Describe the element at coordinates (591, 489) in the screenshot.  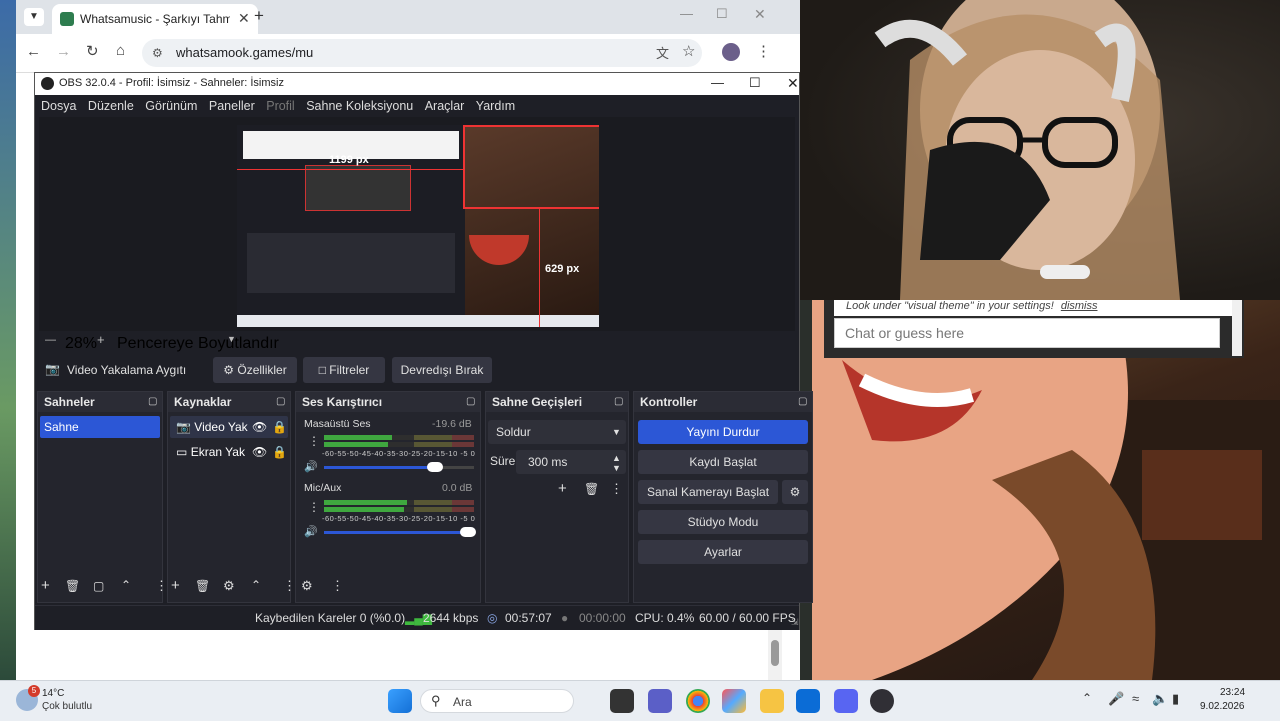
I see `remove-transition-icon: 🗑` at that location.